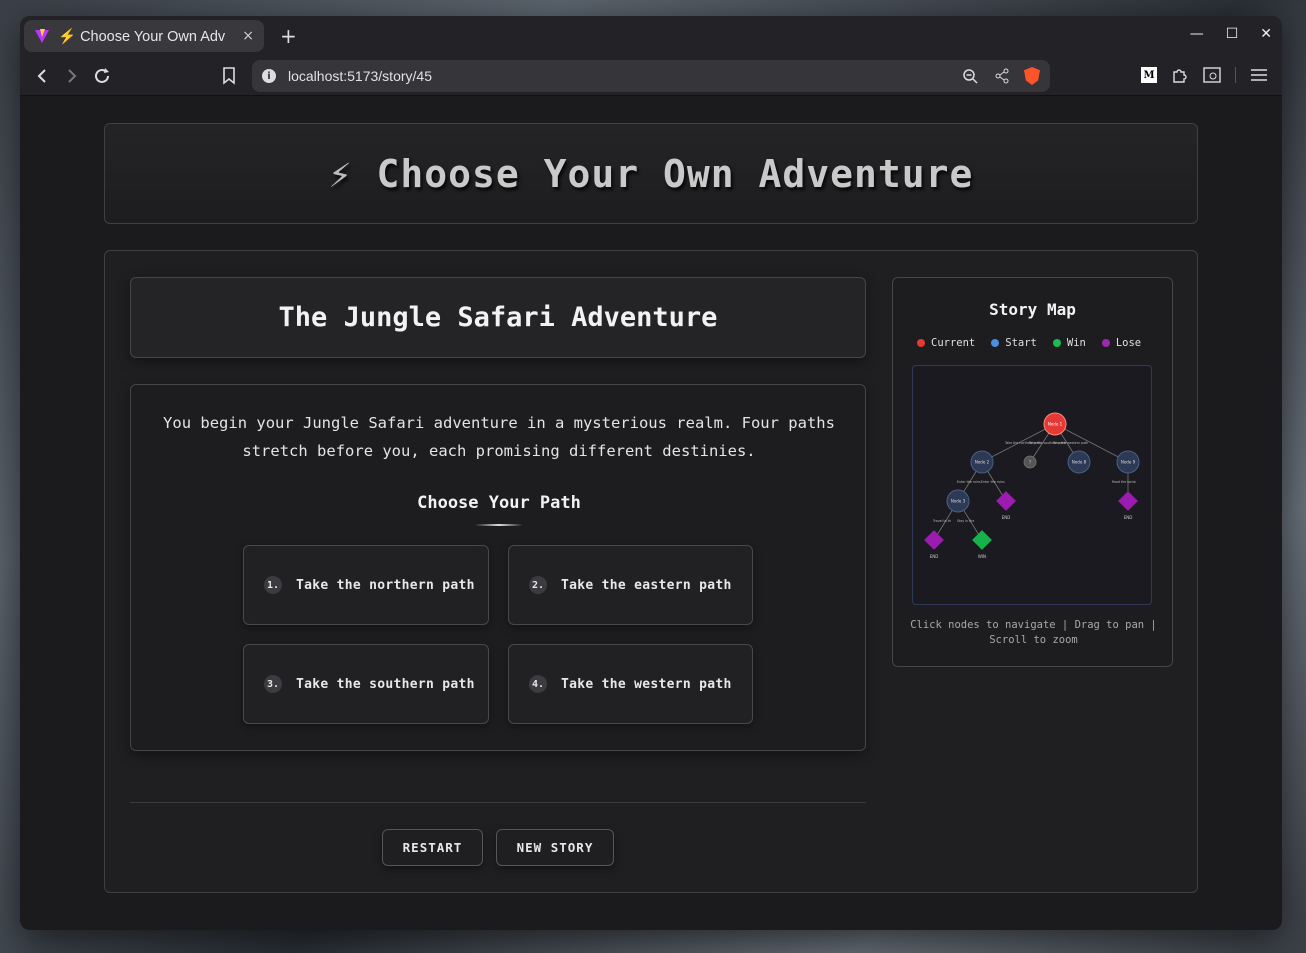  I want to click on toolbar-separator, so click(1235, 75).